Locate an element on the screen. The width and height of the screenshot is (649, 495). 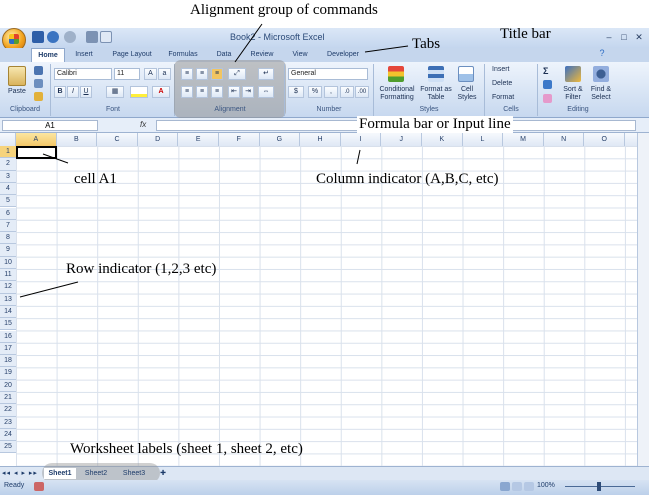
annotation-column-indicator: Column indicator (A,B,C, etc) is located at coordinates (407, 179).